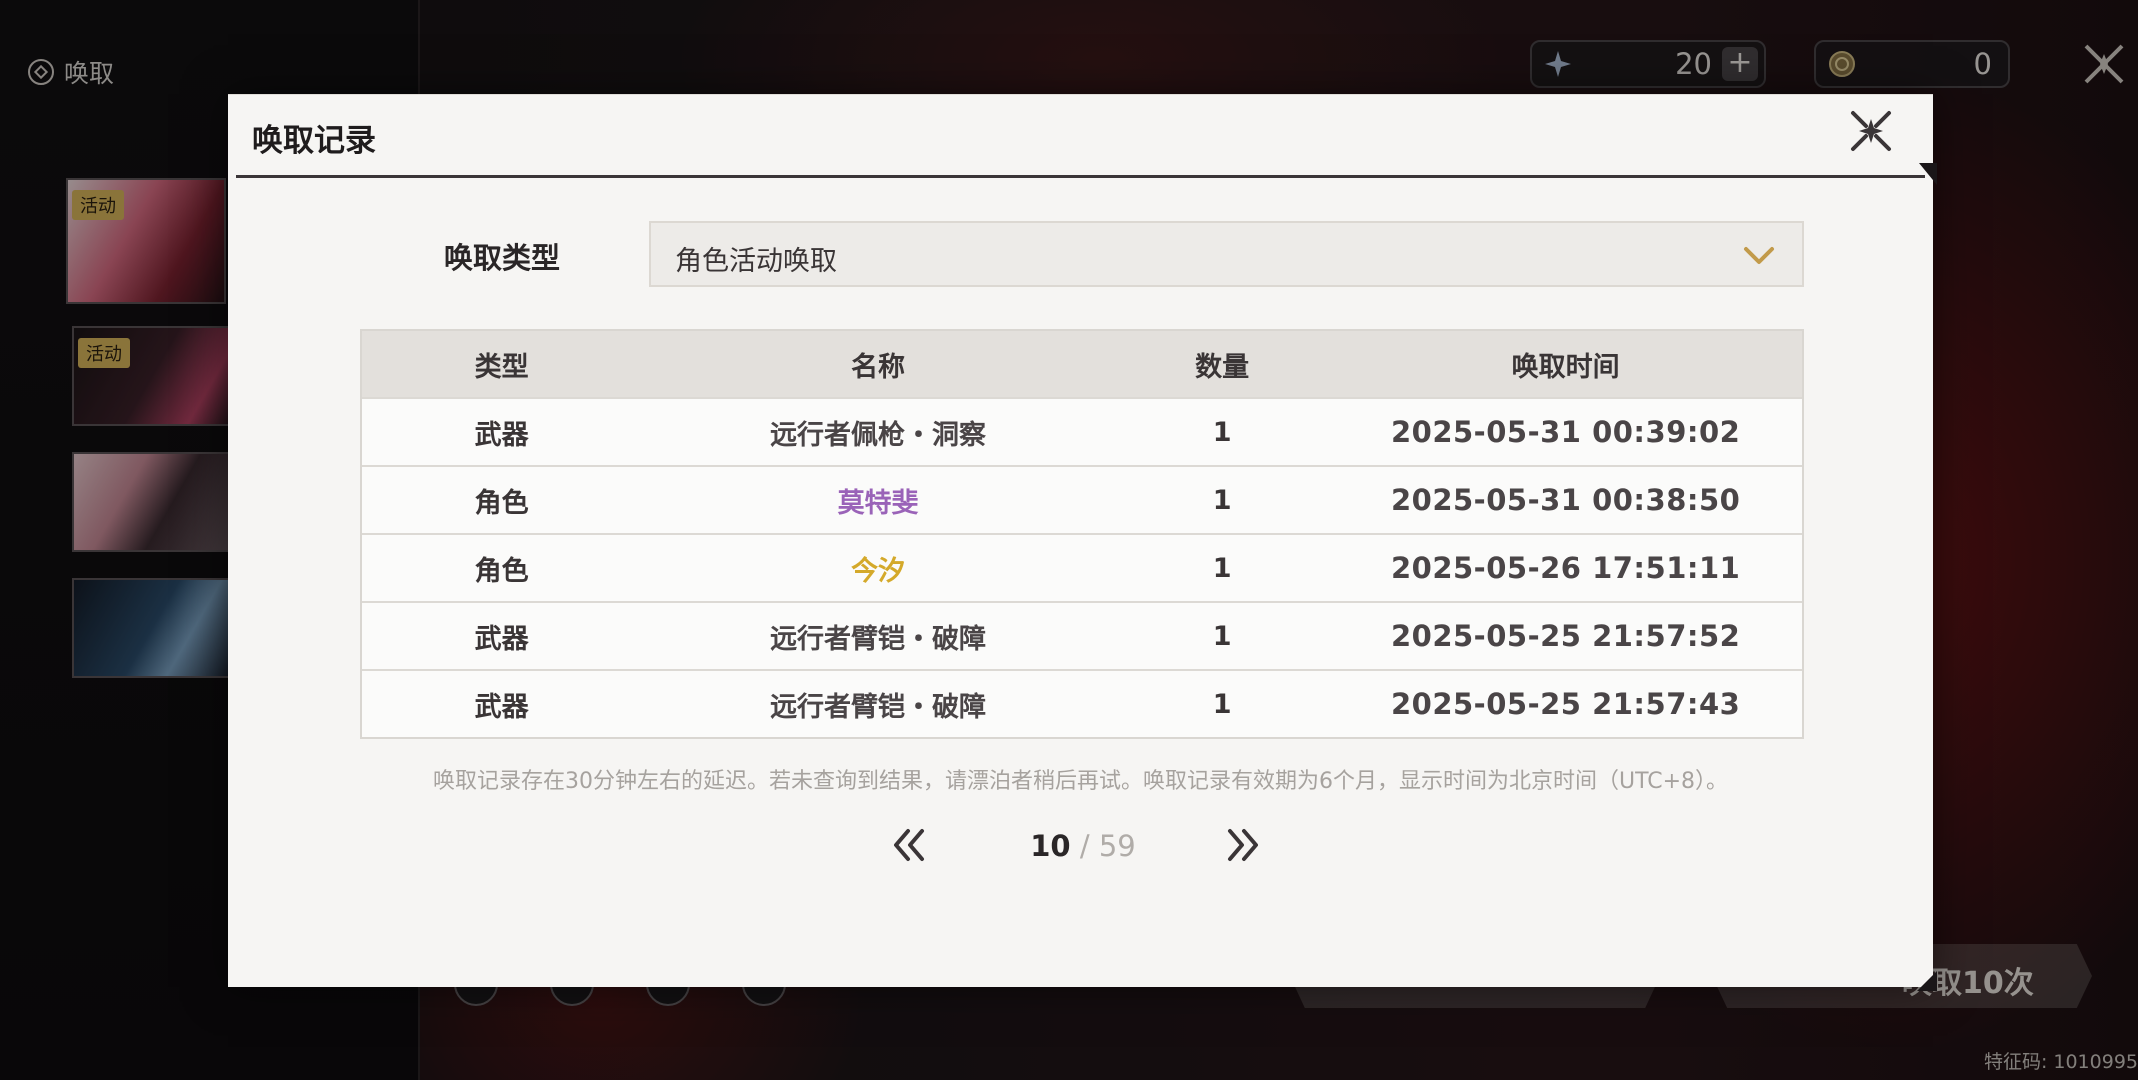  I want to click on row-time: 2025-05-31 00:38:50, so click(1565, 500).